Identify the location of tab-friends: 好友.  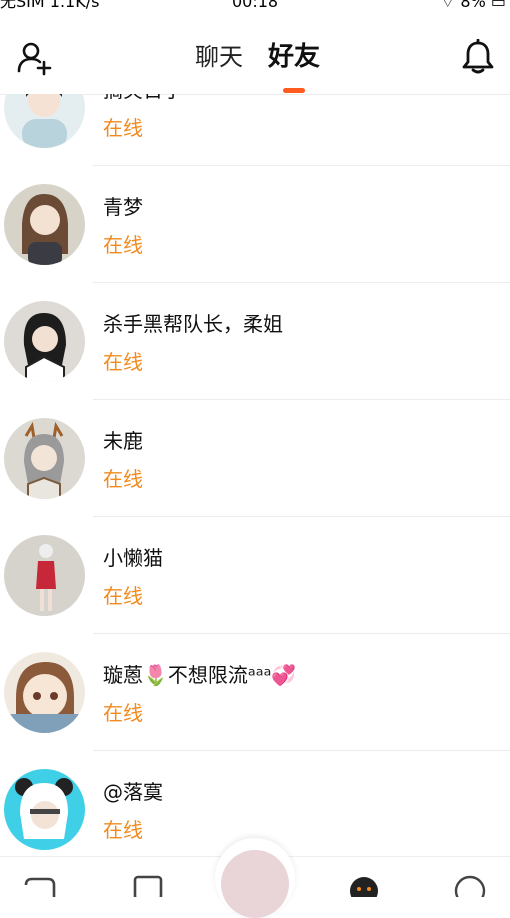
(294, 57).